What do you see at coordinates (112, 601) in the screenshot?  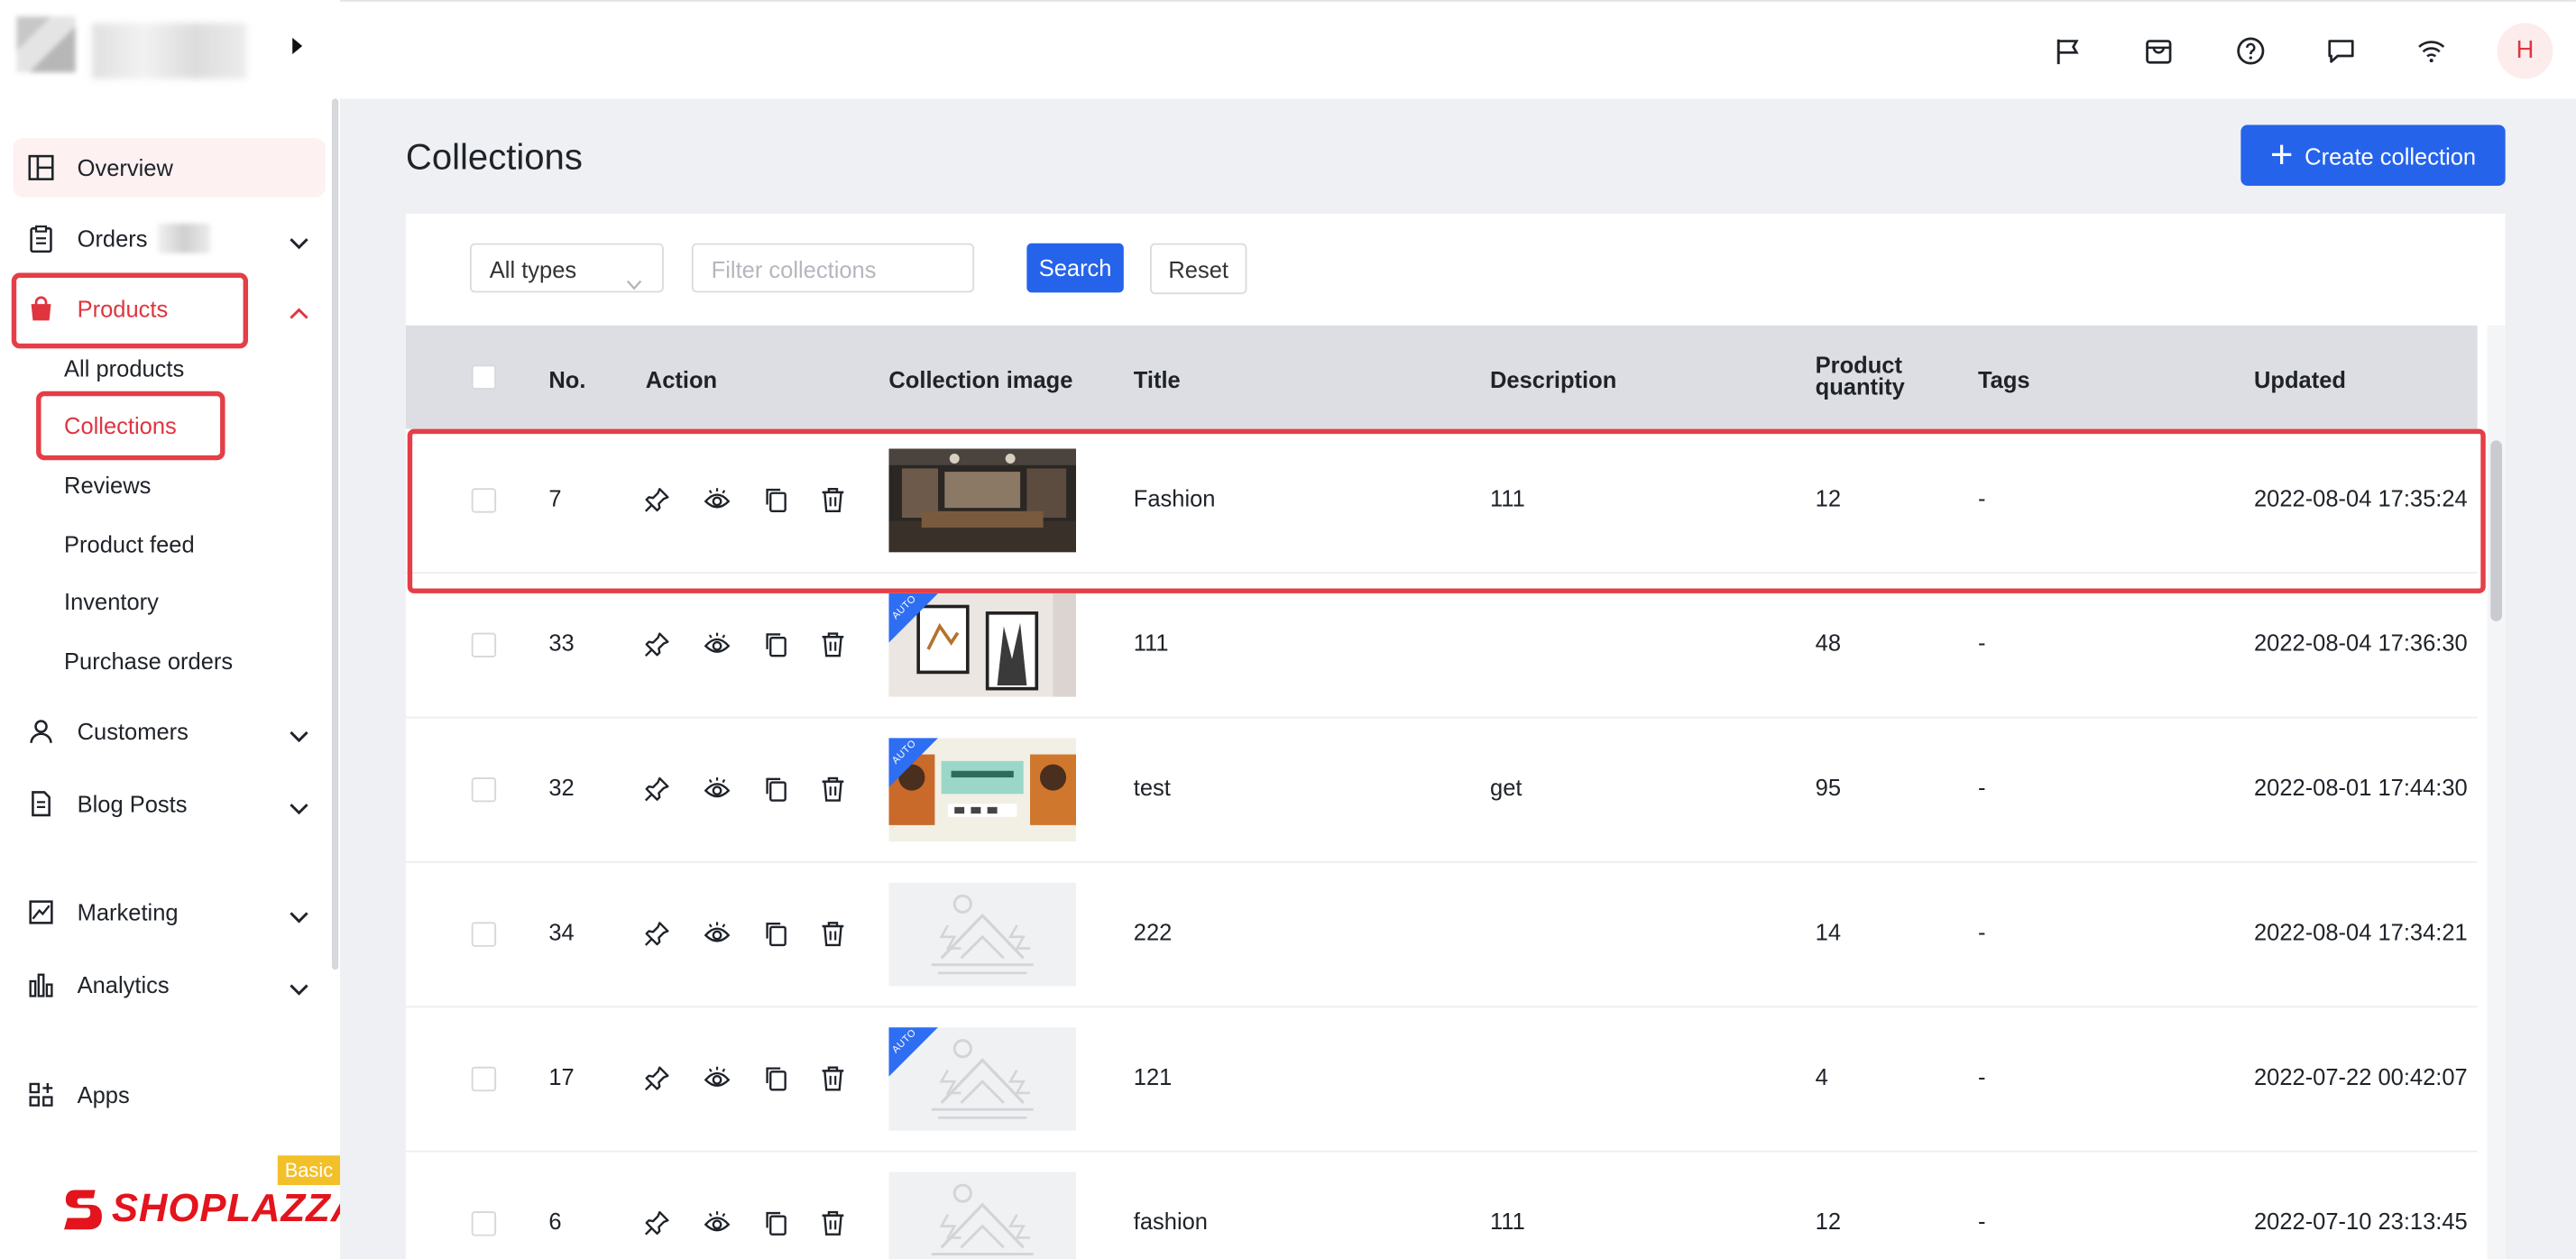 I see `sidebar-subitem-inventory: Inventory` at bounding box center [112, 601].